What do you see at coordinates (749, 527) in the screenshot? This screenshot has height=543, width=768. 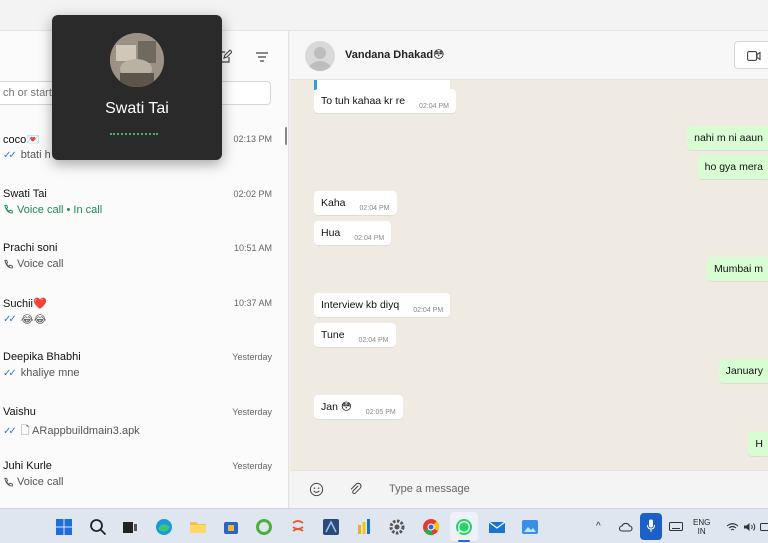 I see `volume-icon` at bounding box center [749, 527].